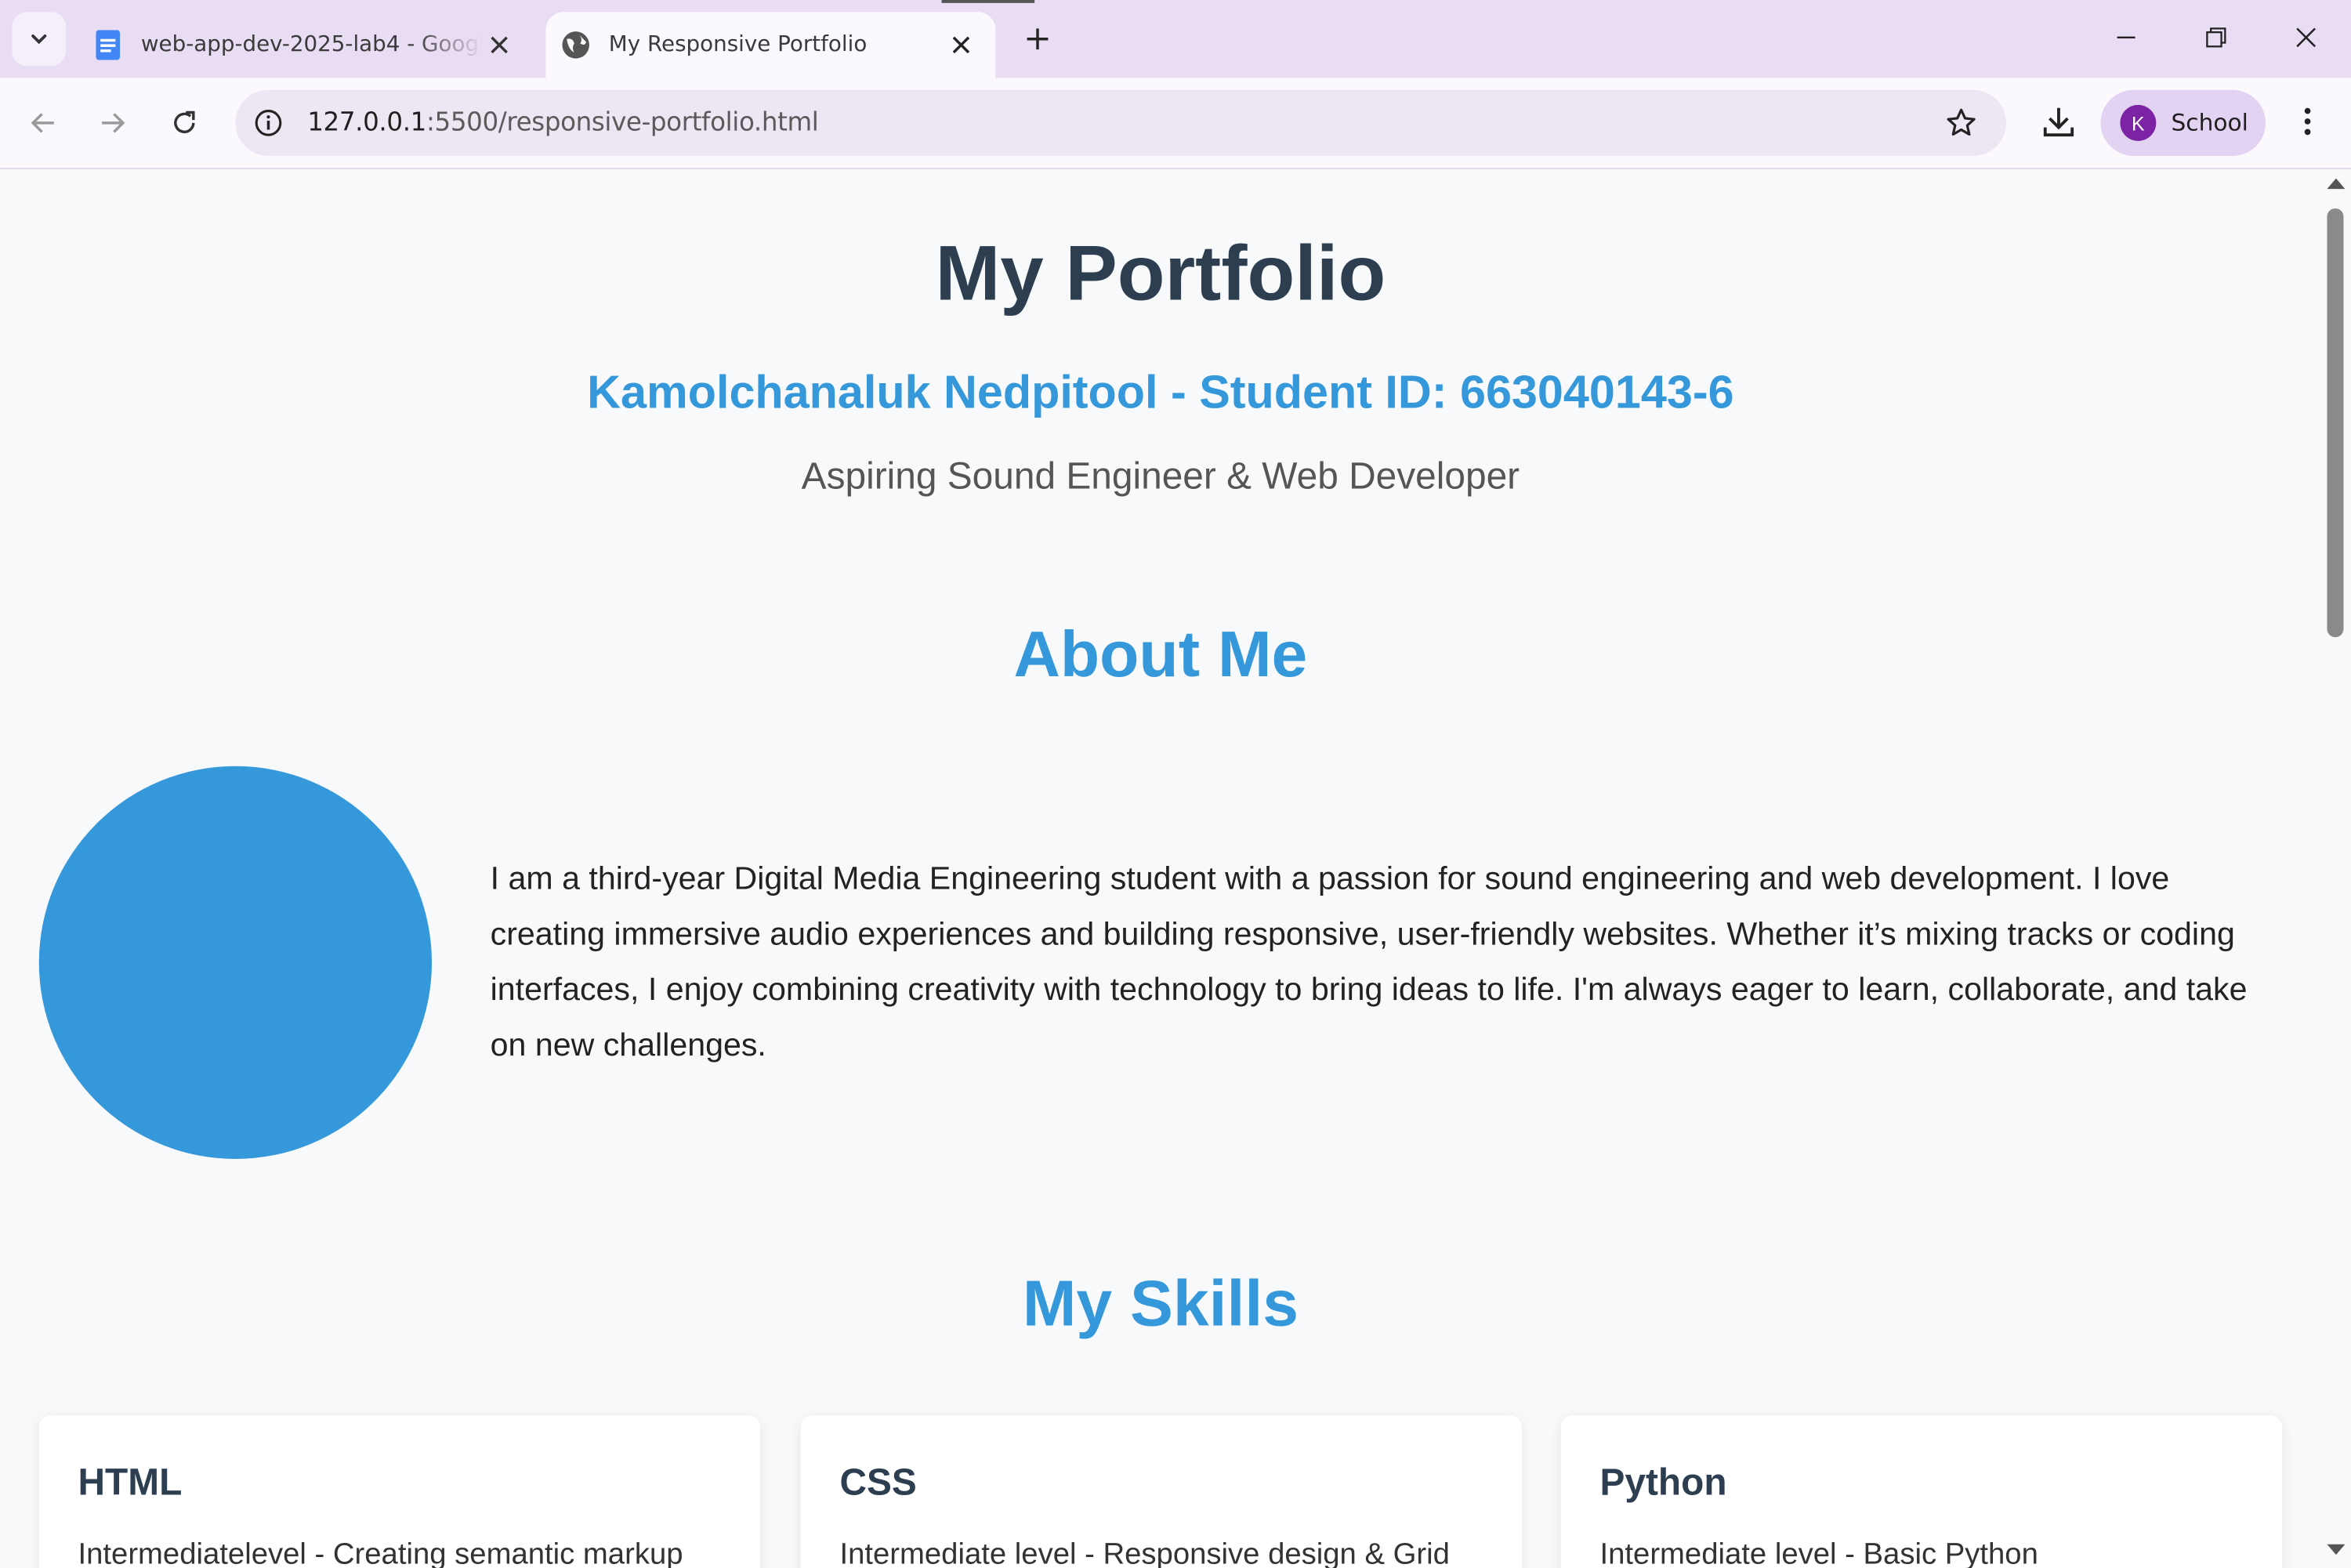  I want to click on browser-menu-button, so click(2307, 121).